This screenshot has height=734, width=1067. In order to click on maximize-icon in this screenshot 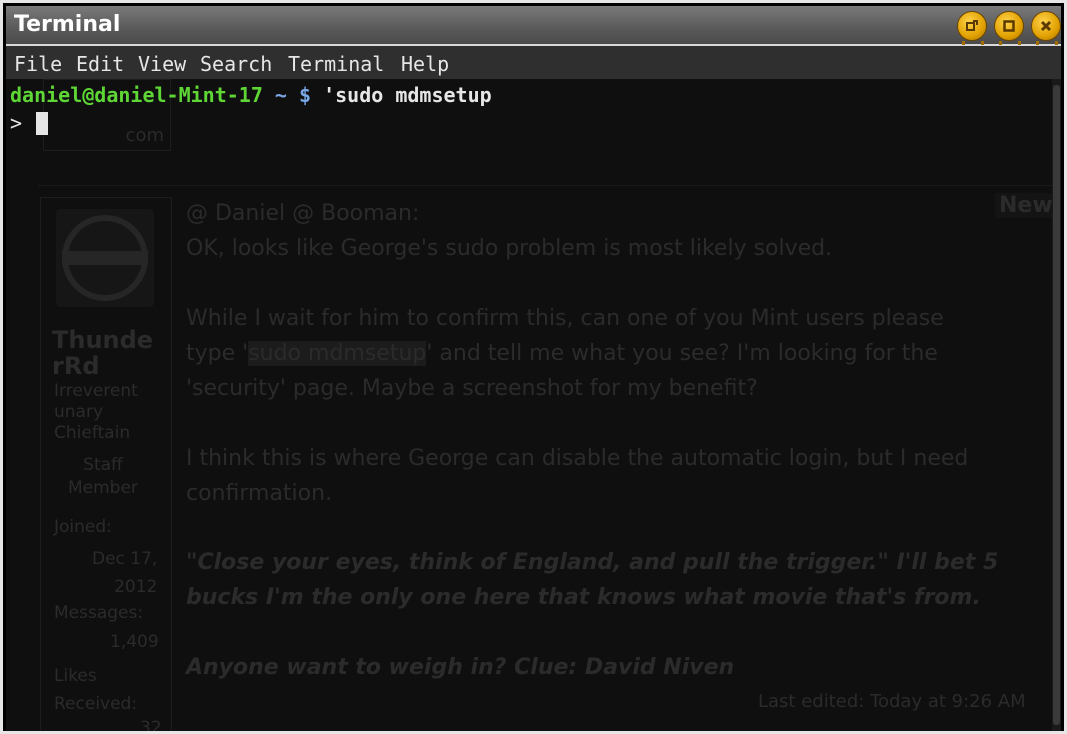, I will do `click(1009, 26)`.